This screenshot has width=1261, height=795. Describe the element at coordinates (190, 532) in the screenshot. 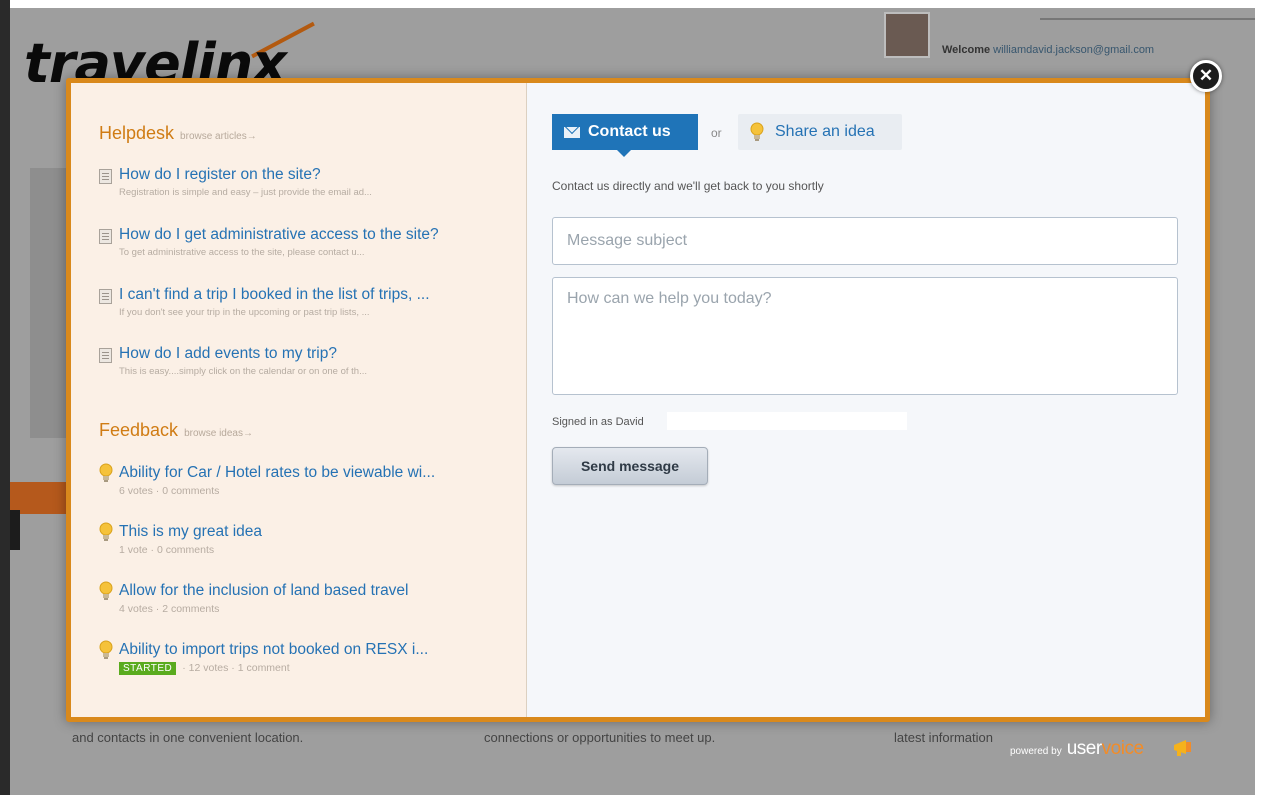

I see `idea-title: This is my great idea` at that location.